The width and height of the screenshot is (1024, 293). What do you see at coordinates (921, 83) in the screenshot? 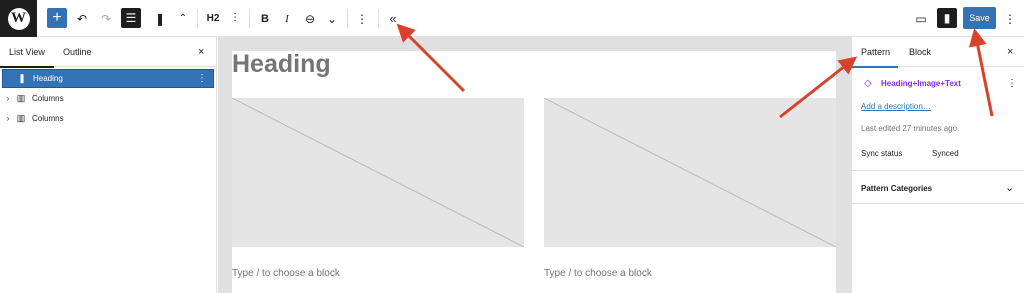
I see `pattern-name: Heading+Image+Text` at bounding box center [921, 83].